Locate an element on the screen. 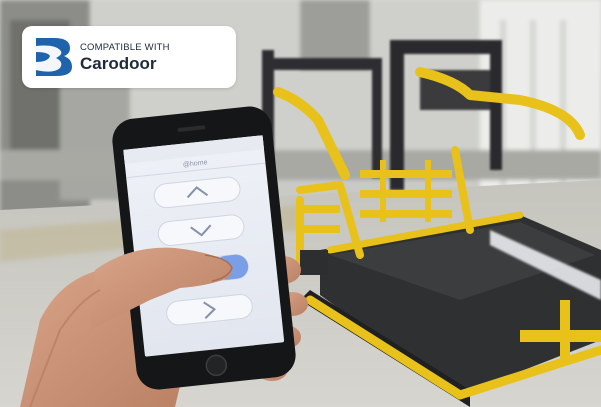 This screenshot has height=407, width=601. compatibility-badge: COMPATIBLE WITH Carodoor is located at coordinates (129, 57).